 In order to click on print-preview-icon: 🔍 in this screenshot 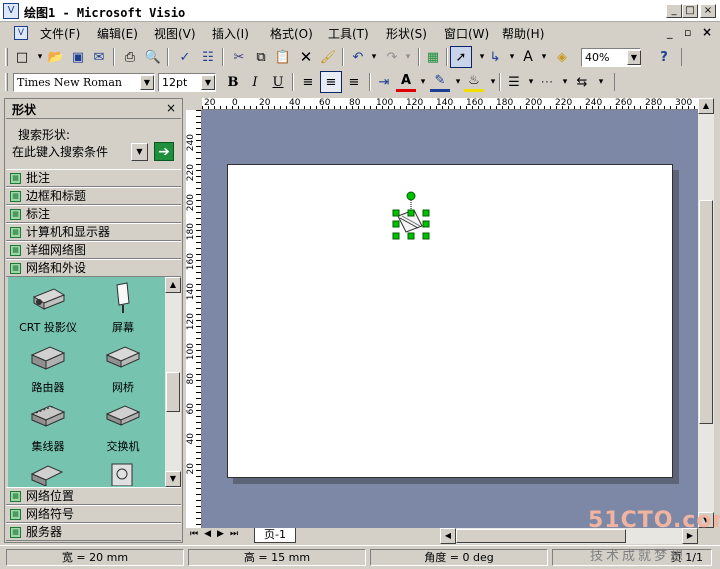, I will do `click(153, 57)`.